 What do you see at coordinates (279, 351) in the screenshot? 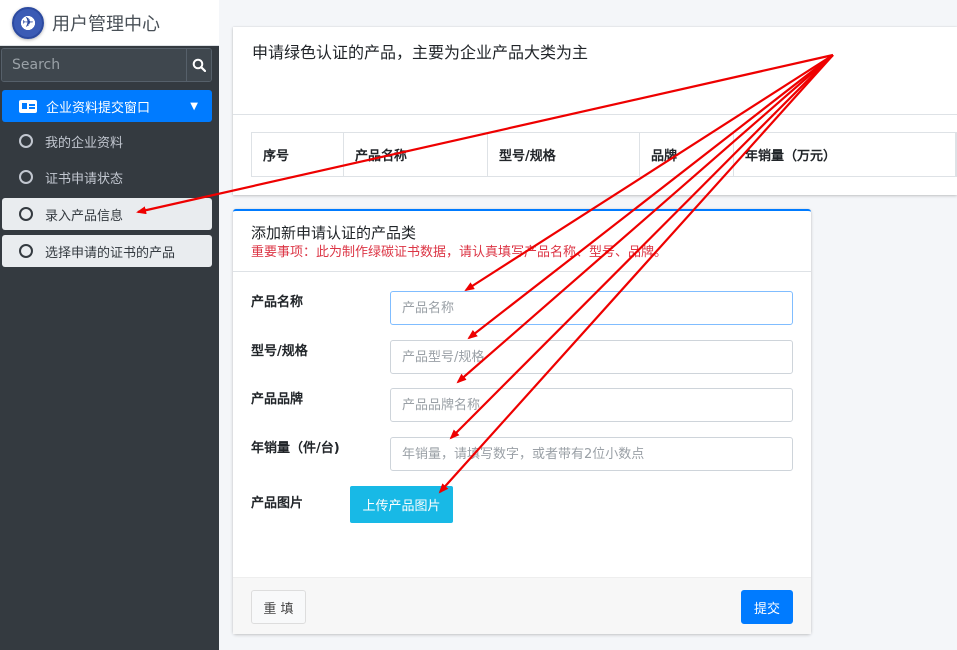
I see `model-spec-label: 型号/规格` at bounding box center [279, 351].